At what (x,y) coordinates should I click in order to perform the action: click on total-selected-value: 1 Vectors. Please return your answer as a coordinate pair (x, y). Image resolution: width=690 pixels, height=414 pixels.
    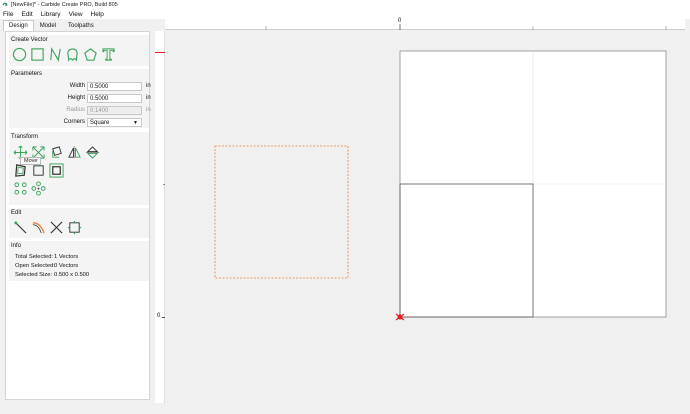
    Looking at the image, I should click on (66, 257).